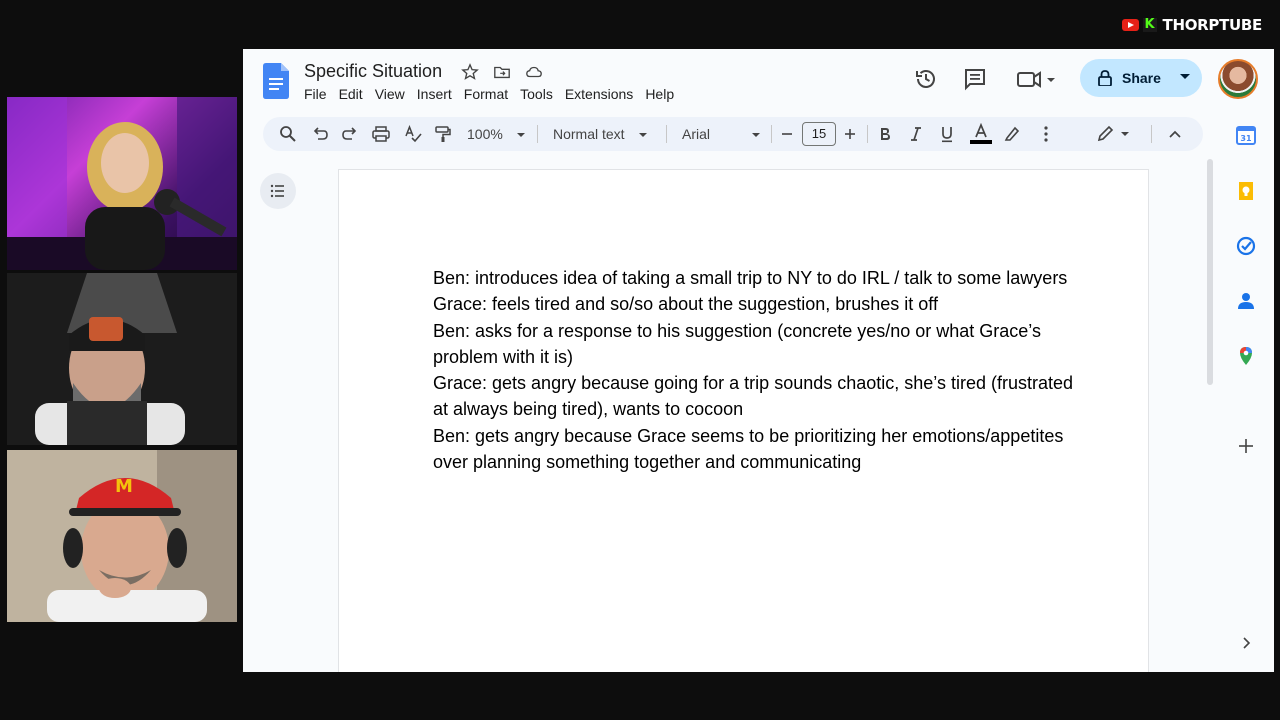  I want to click on menu-format: Format, so click(486, 94).